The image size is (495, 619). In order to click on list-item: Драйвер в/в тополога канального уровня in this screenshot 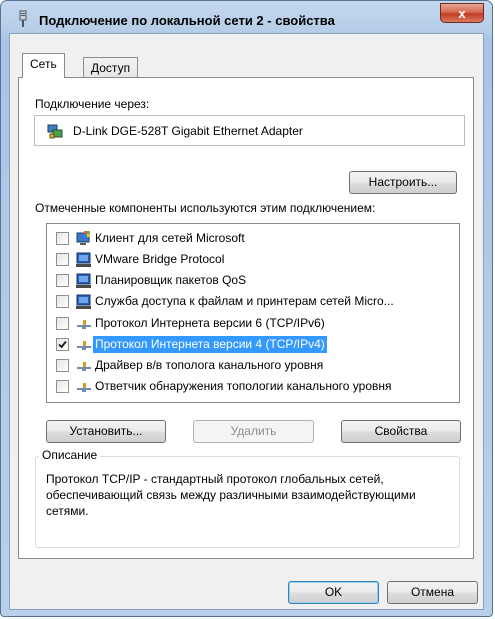, I will do `click(253, 366)`.